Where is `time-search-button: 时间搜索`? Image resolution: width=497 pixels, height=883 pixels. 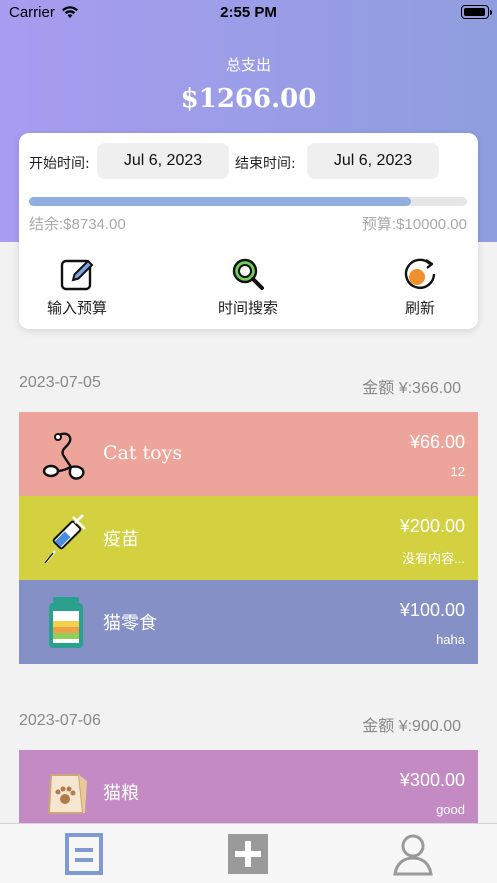 time-search-button: 时间搜索 is located at coordinates (248, 287).